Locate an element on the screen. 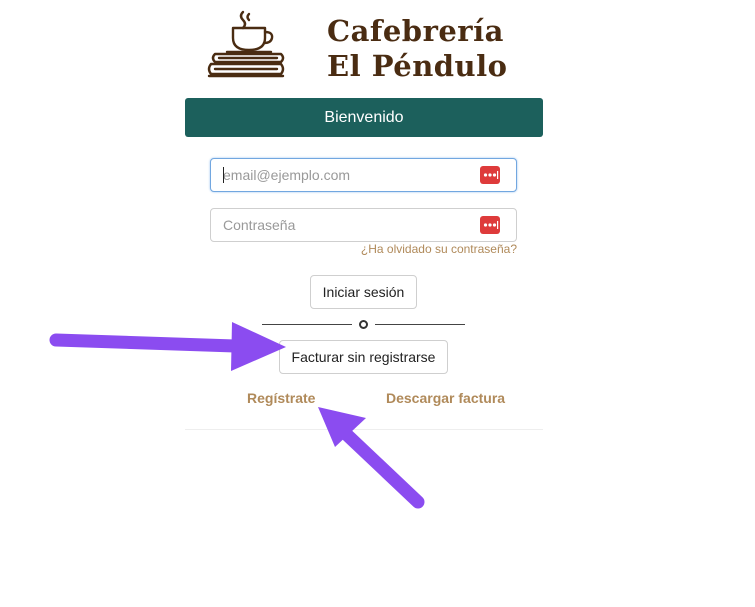 The width and height of the screenshot is (755, 607). arrow-to-invoice-button is located at coordinates (167, 346).